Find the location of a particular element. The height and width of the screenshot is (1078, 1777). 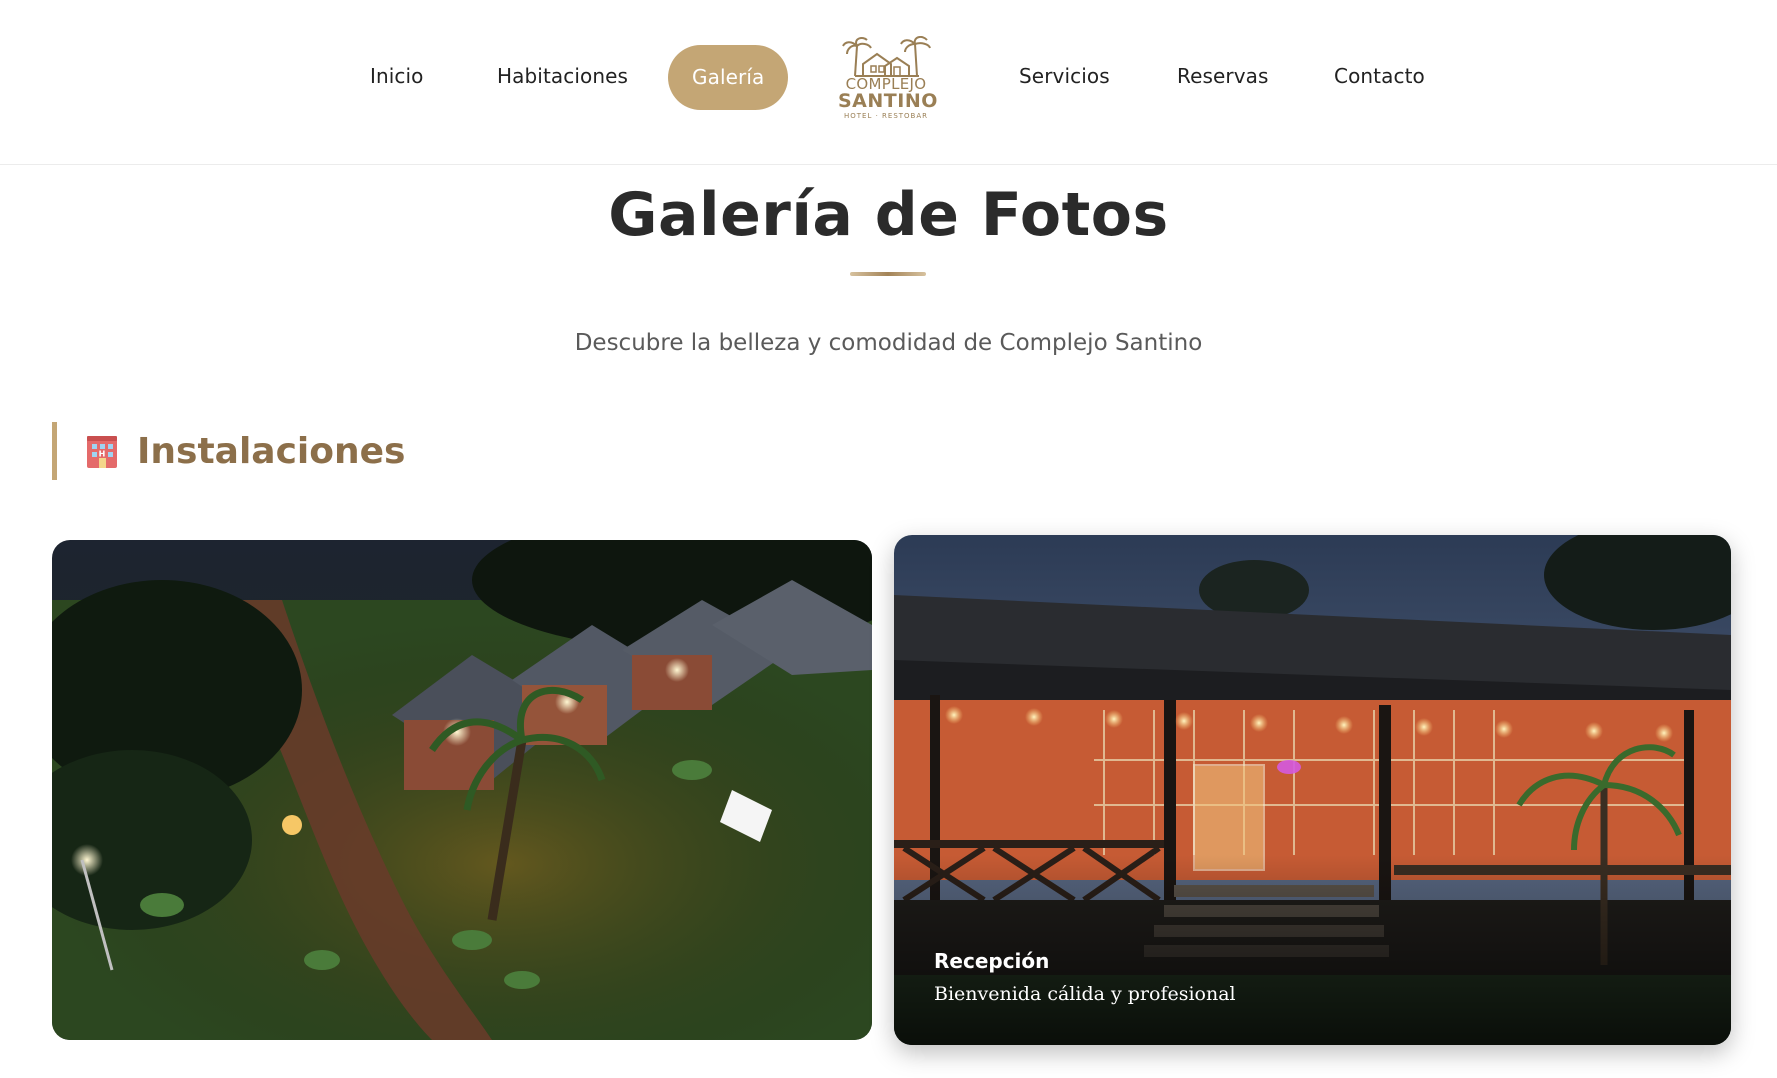

page-title: Galería de Fotos is located at coordinates (888, 215).